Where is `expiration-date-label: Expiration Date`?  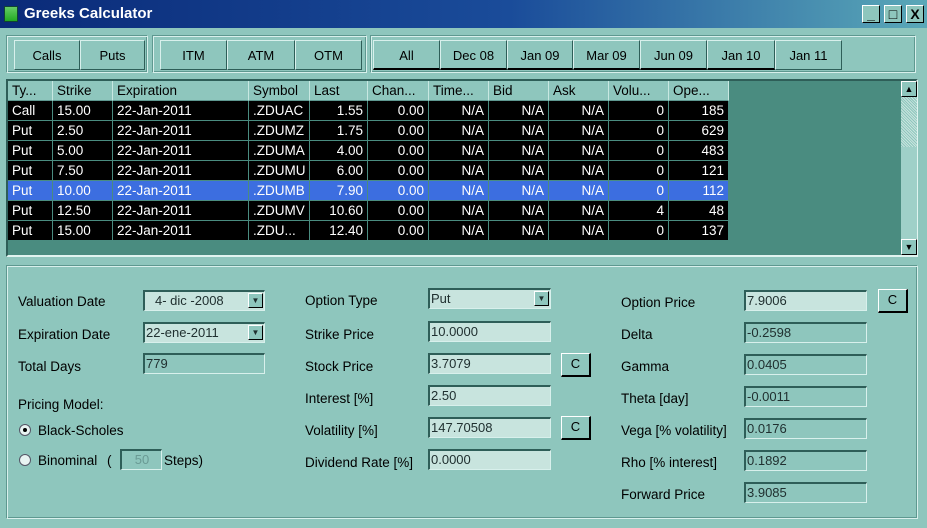 expiration-date-label: Expiration Date is located at coordinates (64, 334).